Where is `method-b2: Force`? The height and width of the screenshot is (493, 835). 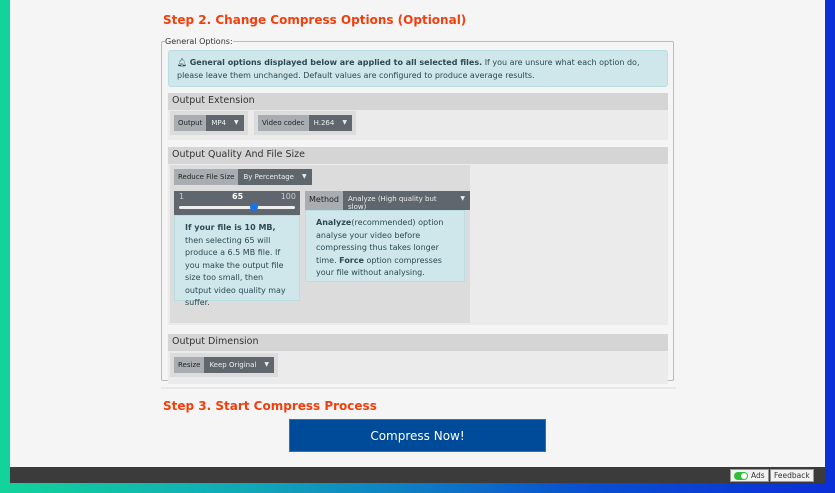
method-b2: Force is located at coordinates (351, 260).